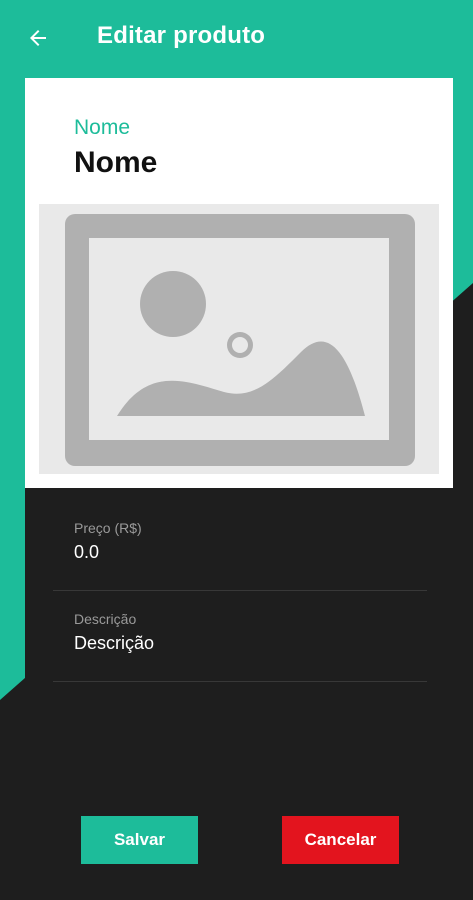 Image resolution: width=473 pixels, height=900 pixels. What do you see at coordinates (181, 35) in the screenshot?
I see `page-title: Editar produto` at bounding box center [181, 35].